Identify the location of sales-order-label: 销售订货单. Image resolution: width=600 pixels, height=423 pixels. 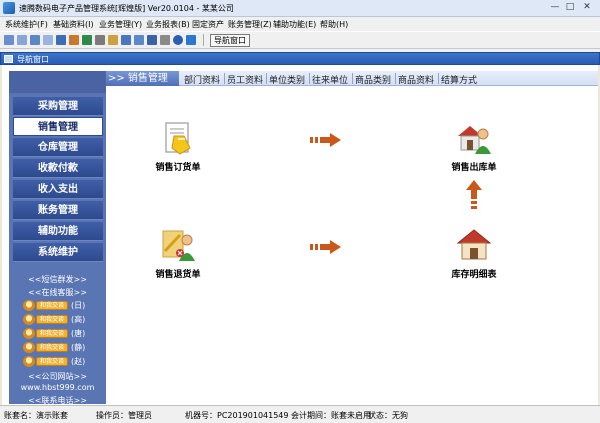
(178, 168).